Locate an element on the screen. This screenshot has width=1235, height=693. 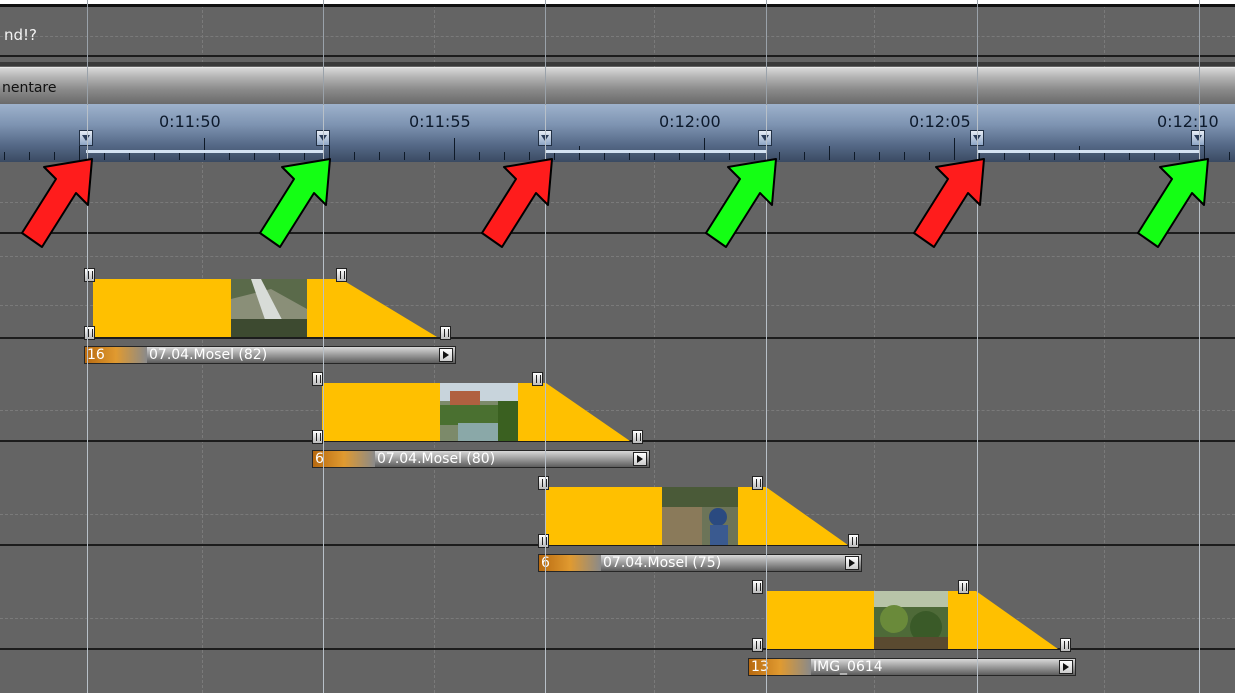
clip-label-bar: 6 07.04.Mosel (75) is located at coordinates (700, 563).